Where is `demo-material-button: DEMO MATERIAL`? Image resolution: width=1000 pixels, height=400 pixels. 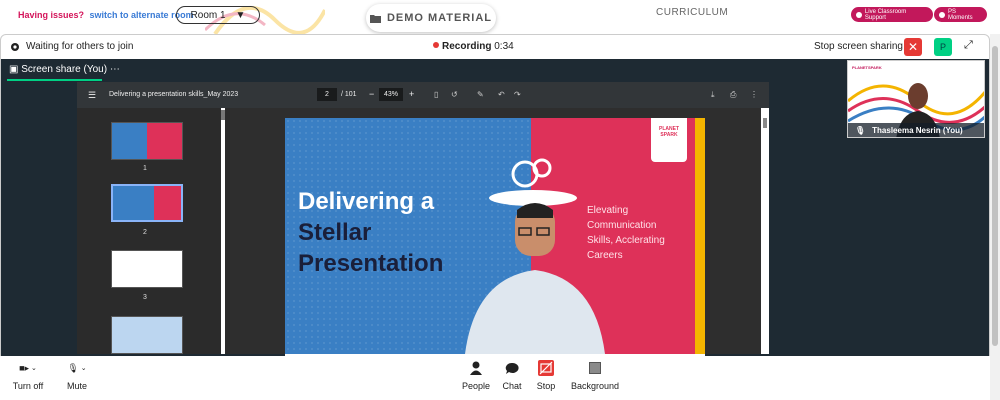
demo-material-button: DEMO MATERIAL is located at coordinates (431, 18).